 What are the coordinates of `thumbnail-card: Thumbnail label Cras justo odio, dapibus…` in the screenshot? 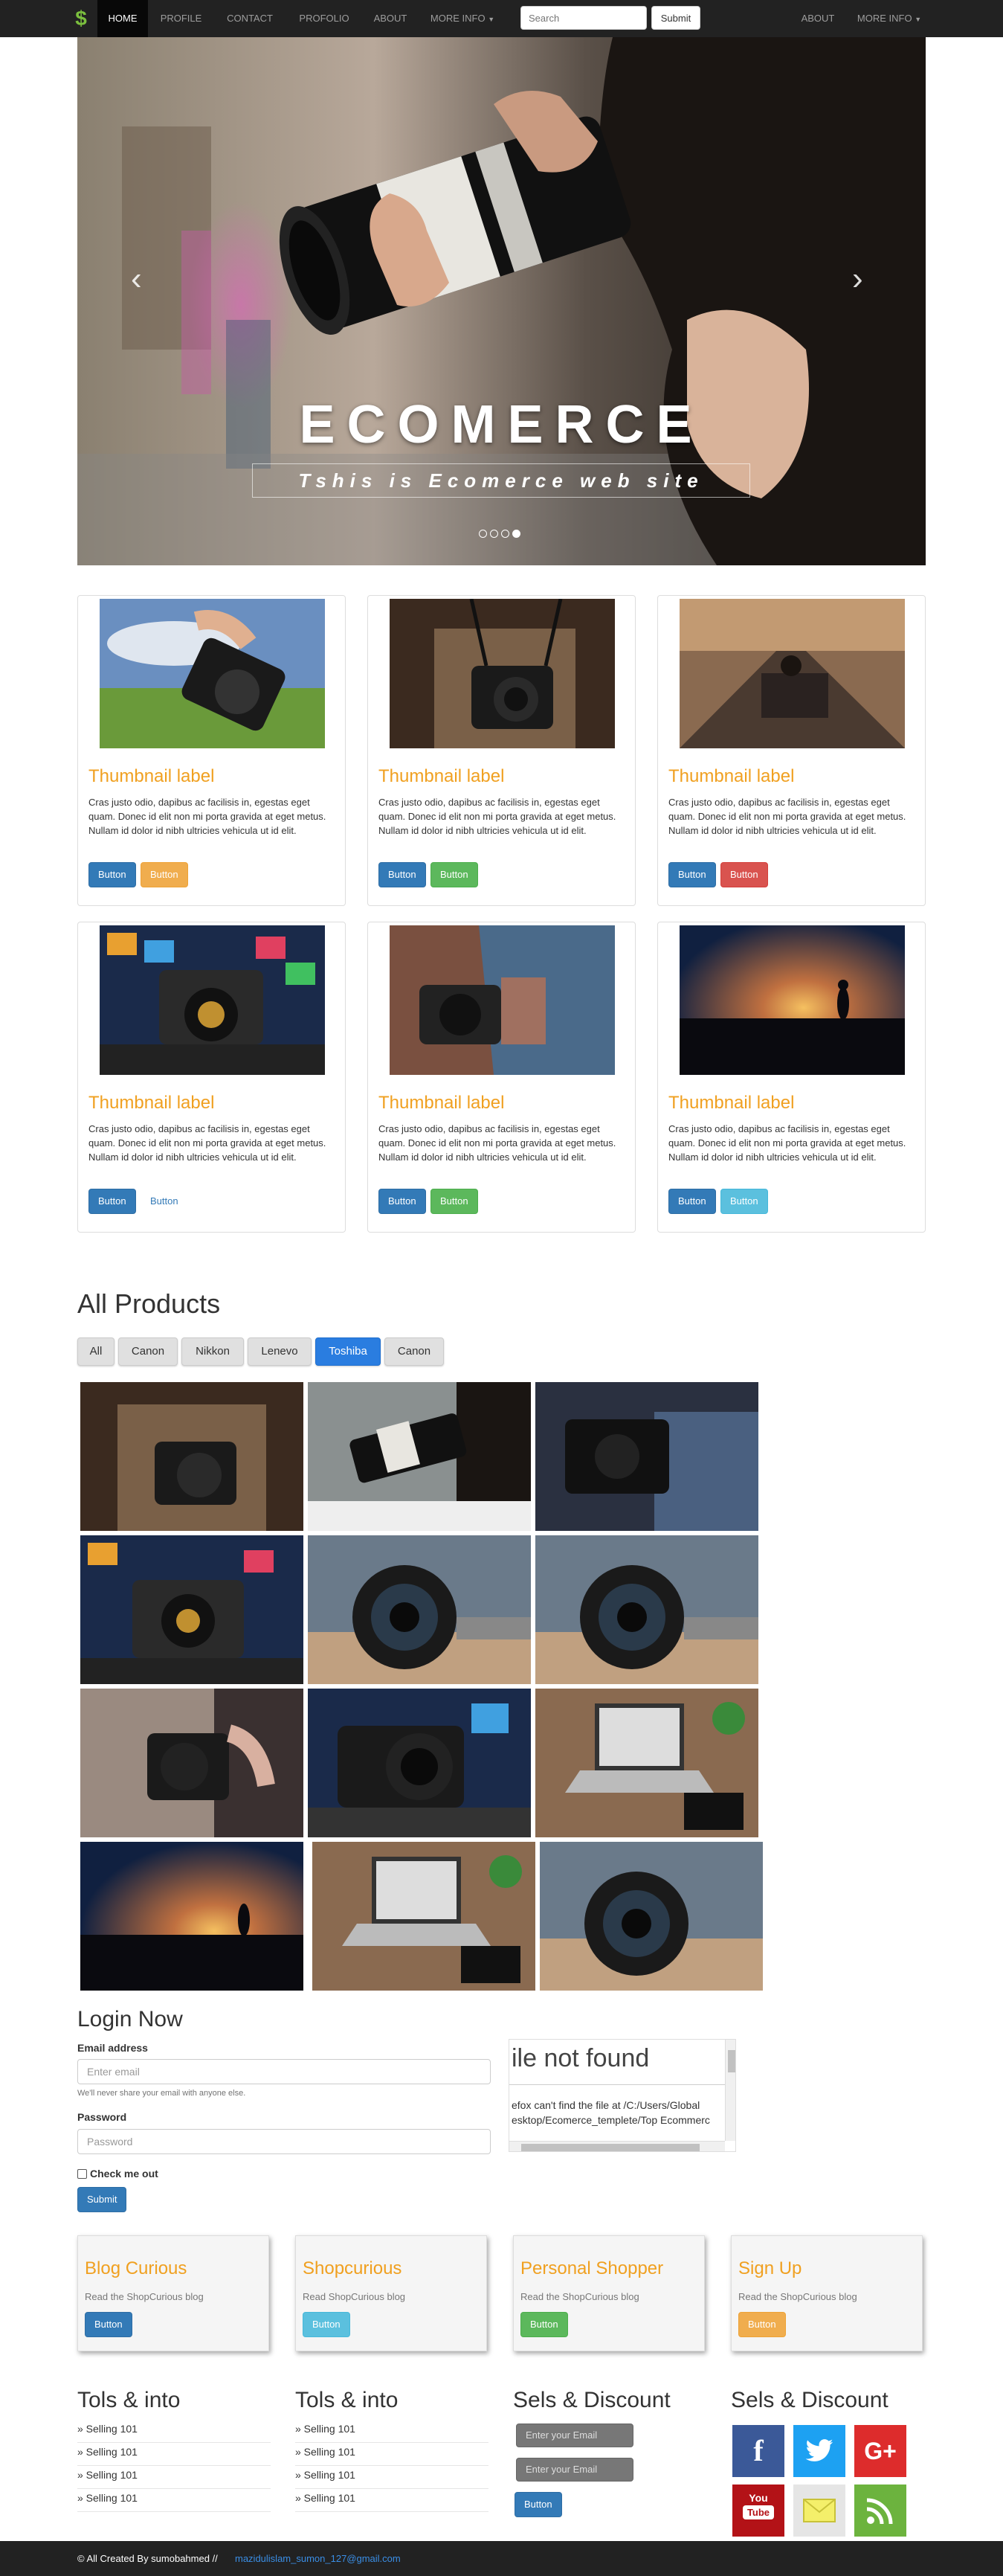 It's located at (791, 1077).